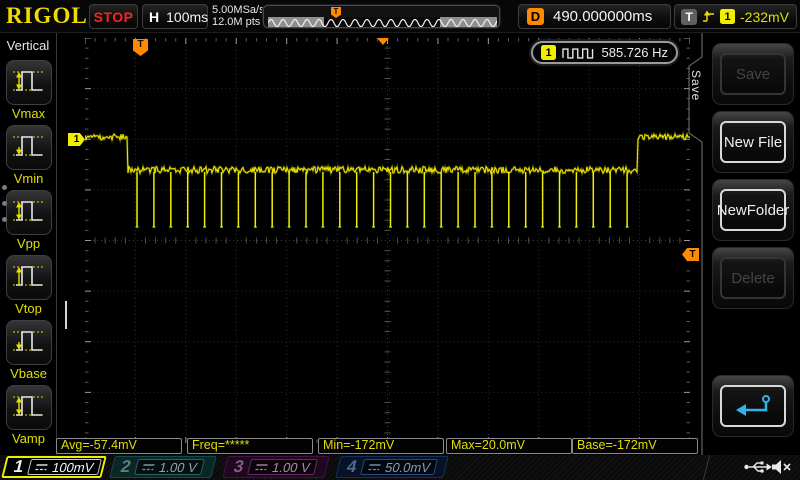  Describe the element at coordinates (29, 342) in the screenshot. I see `vbase-icon` at that location.